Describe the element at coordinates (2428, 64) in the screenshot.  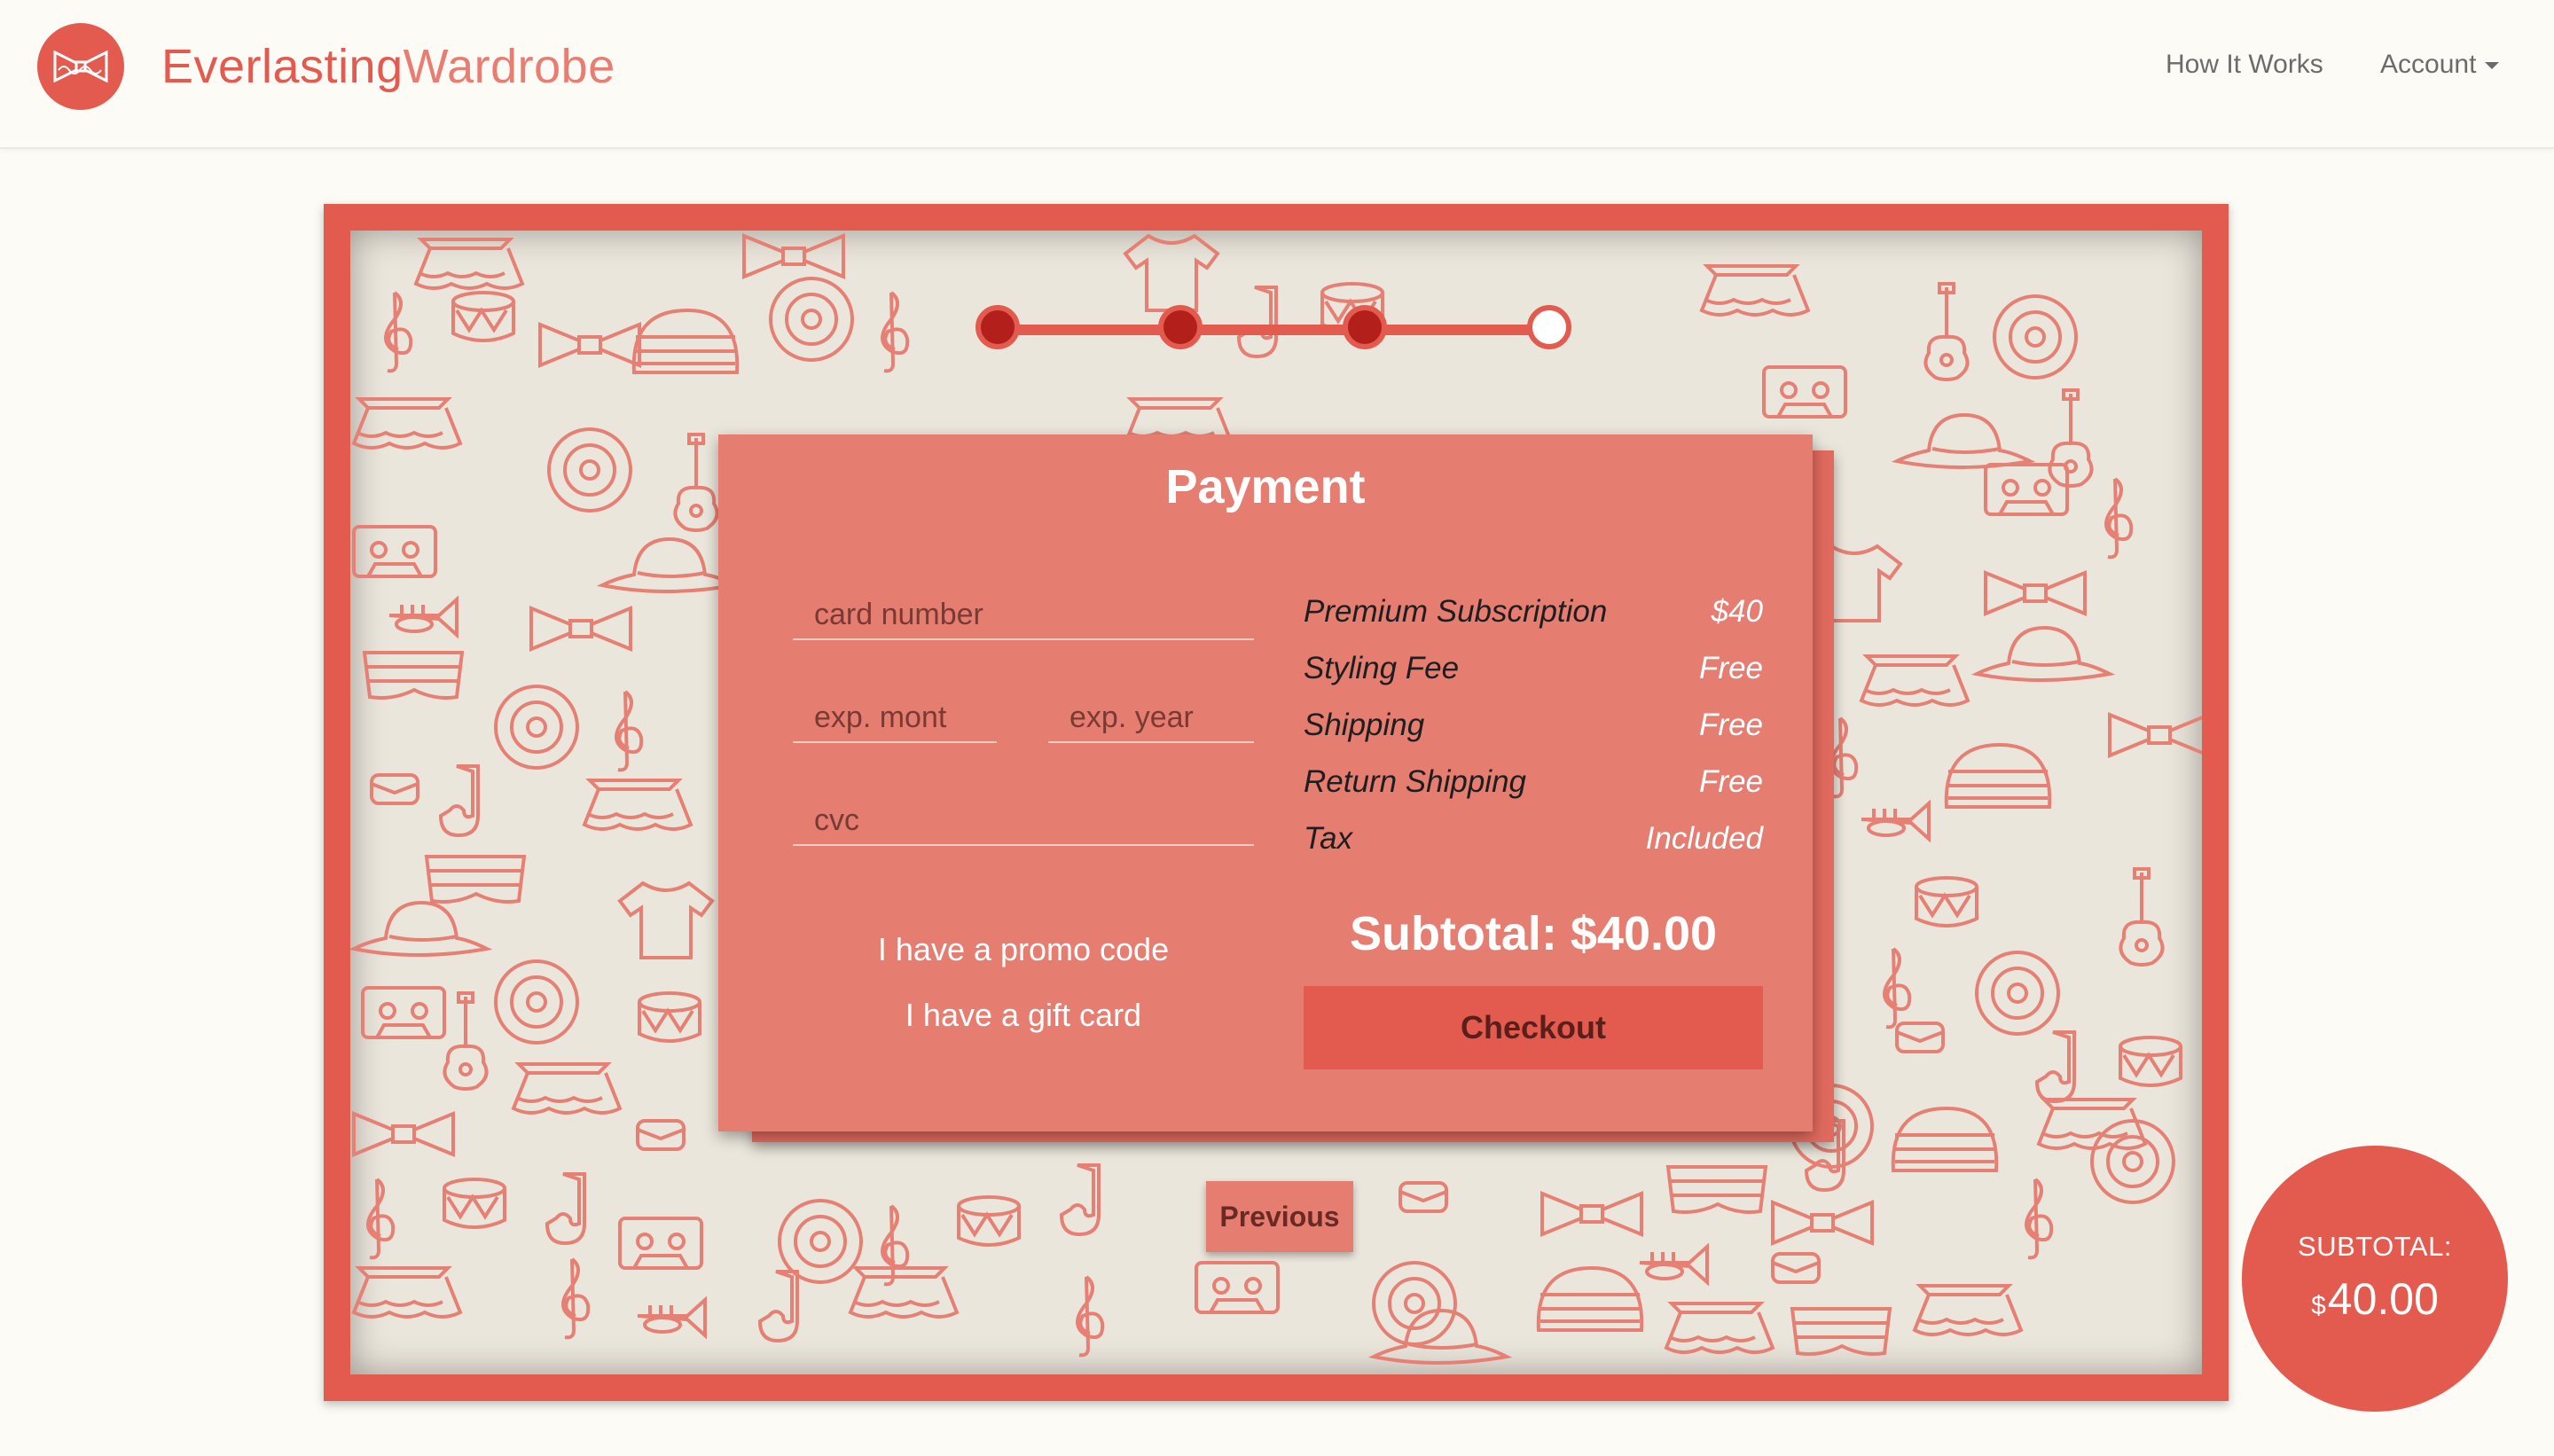
I see `nav-account-label: Account` at that location.